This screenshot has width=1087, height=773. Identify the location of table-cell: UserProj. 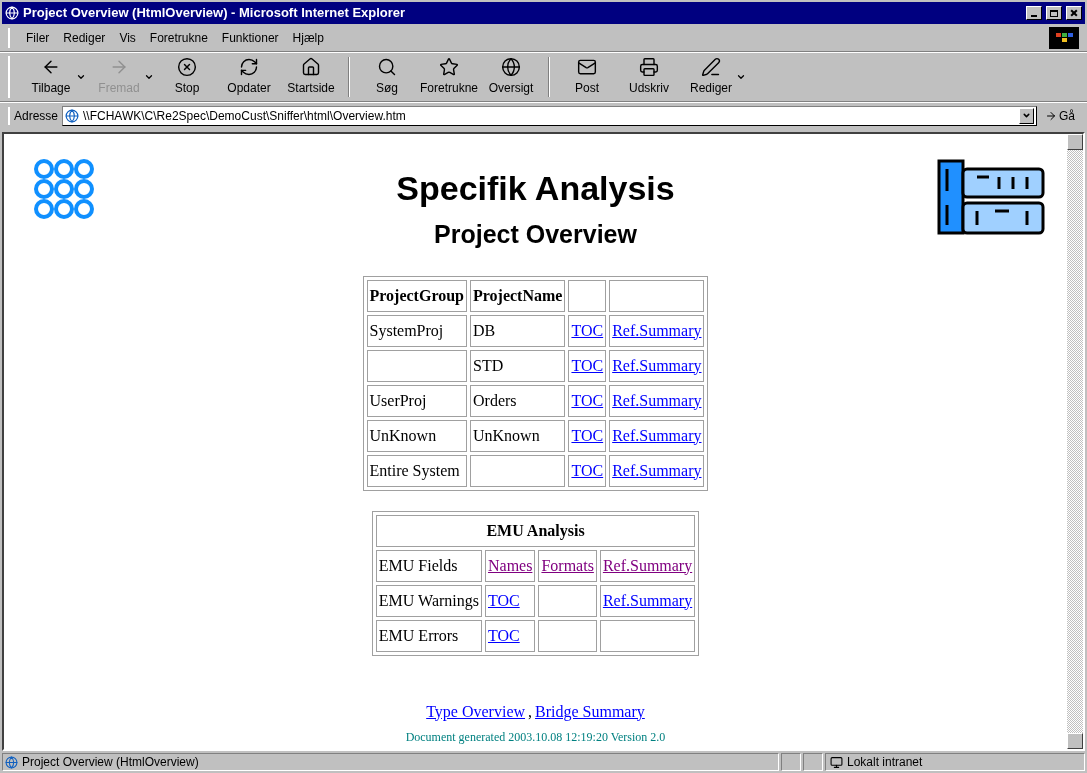
(398, 400).